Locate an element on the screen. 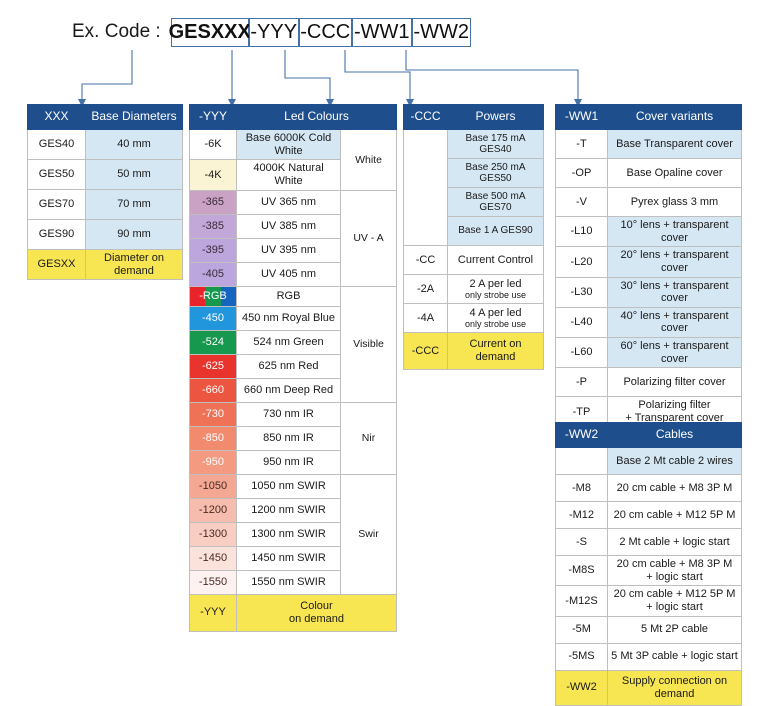  header-desc: Led Colours is located at coordinates (316, 117).